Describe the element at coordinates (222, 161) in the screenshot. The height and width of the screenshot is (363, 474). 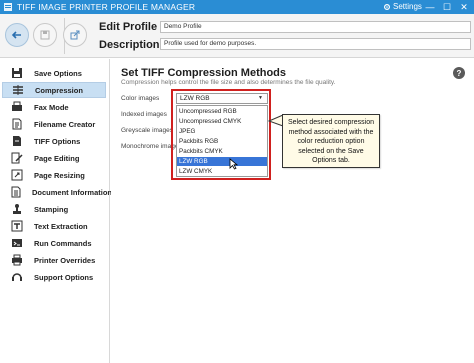
I see `dropdown-option-highlighted: LZW RGB` at that location.